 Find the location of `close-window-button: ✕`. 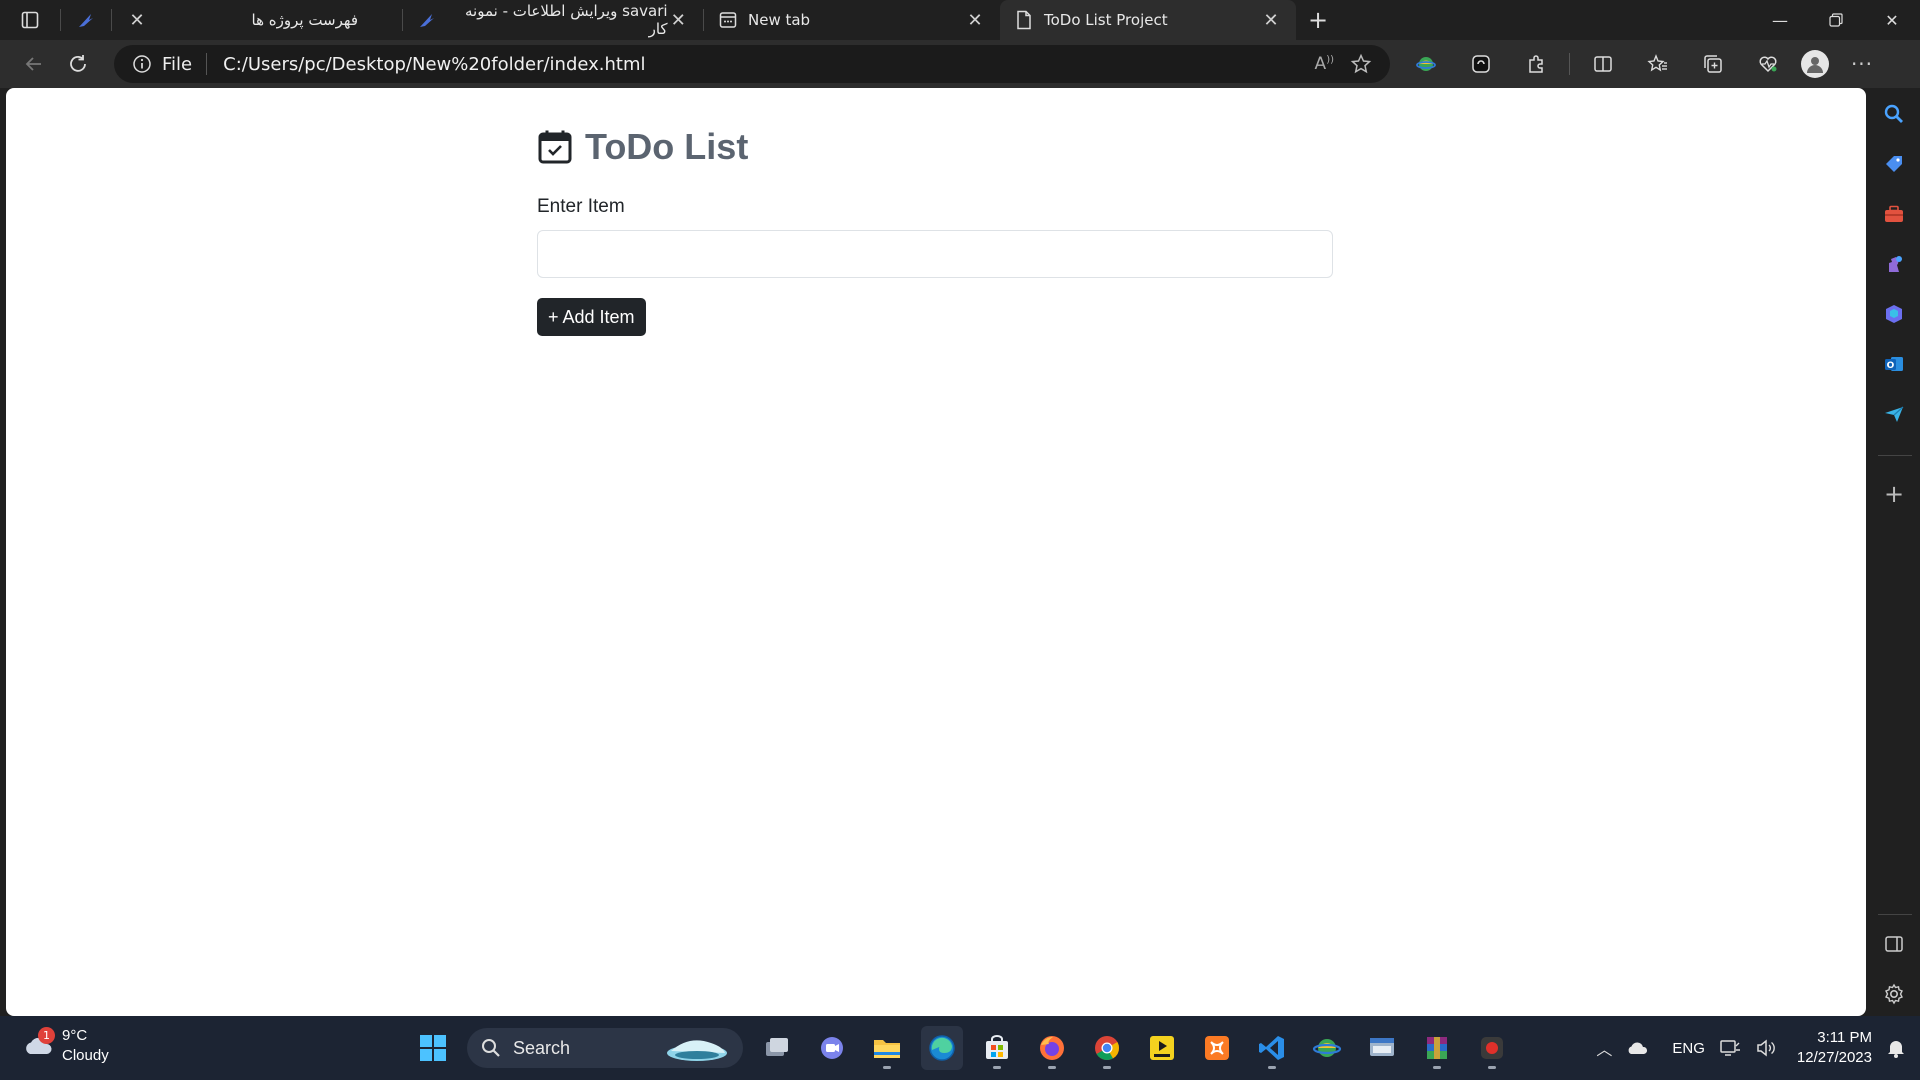

close-window-button: ✕ is located at coordinates (1892, 20).